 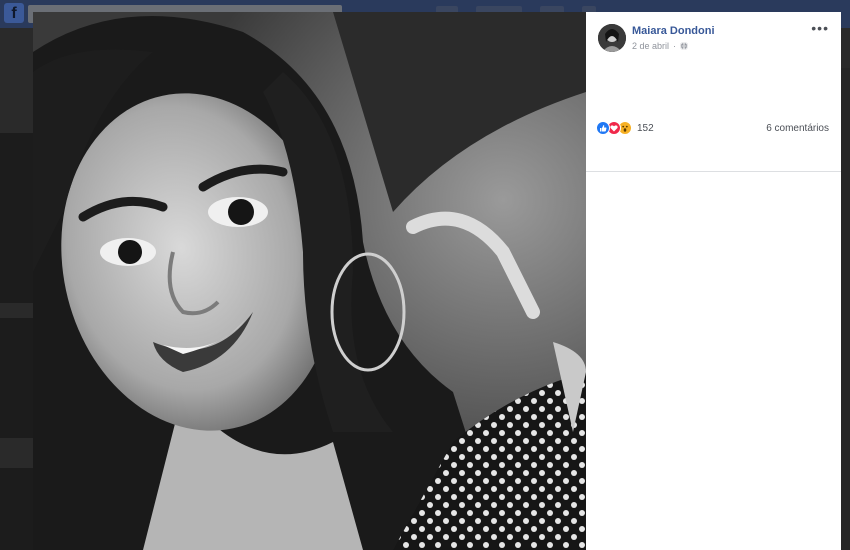 What do you see at coordinates (650, 46) in the screenshot?
I see `post-date-link: 2 de abril` at bounding box center [650, 46].